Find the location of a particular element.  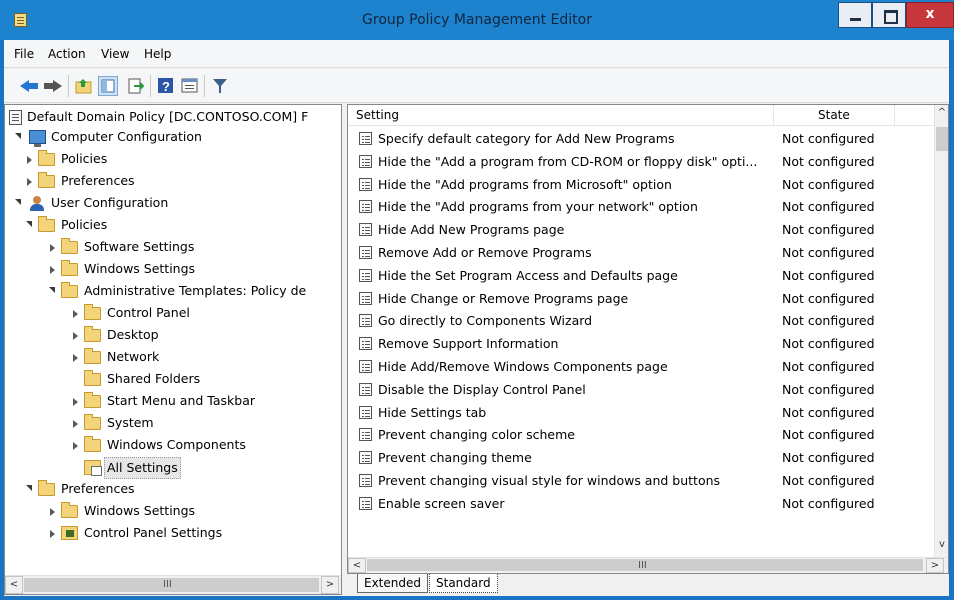

table-row: Prevent changing theme Not configured is located at coordinates (641, 457).